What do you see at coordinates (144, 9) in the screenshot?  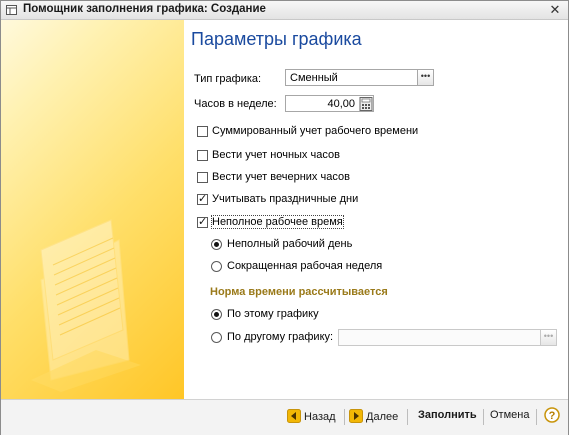 I see `window-title: Помощник заполнения графика: Создание` at bounding box center [144, 9].